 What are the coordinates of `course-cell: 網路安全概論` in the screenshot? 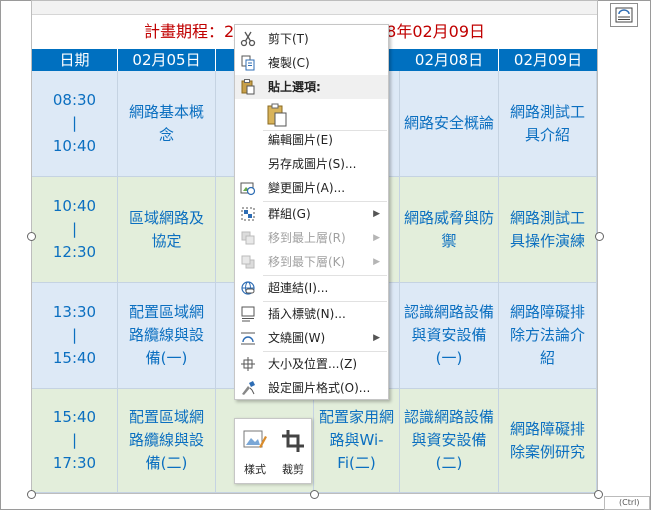 It's located at (449, 124).